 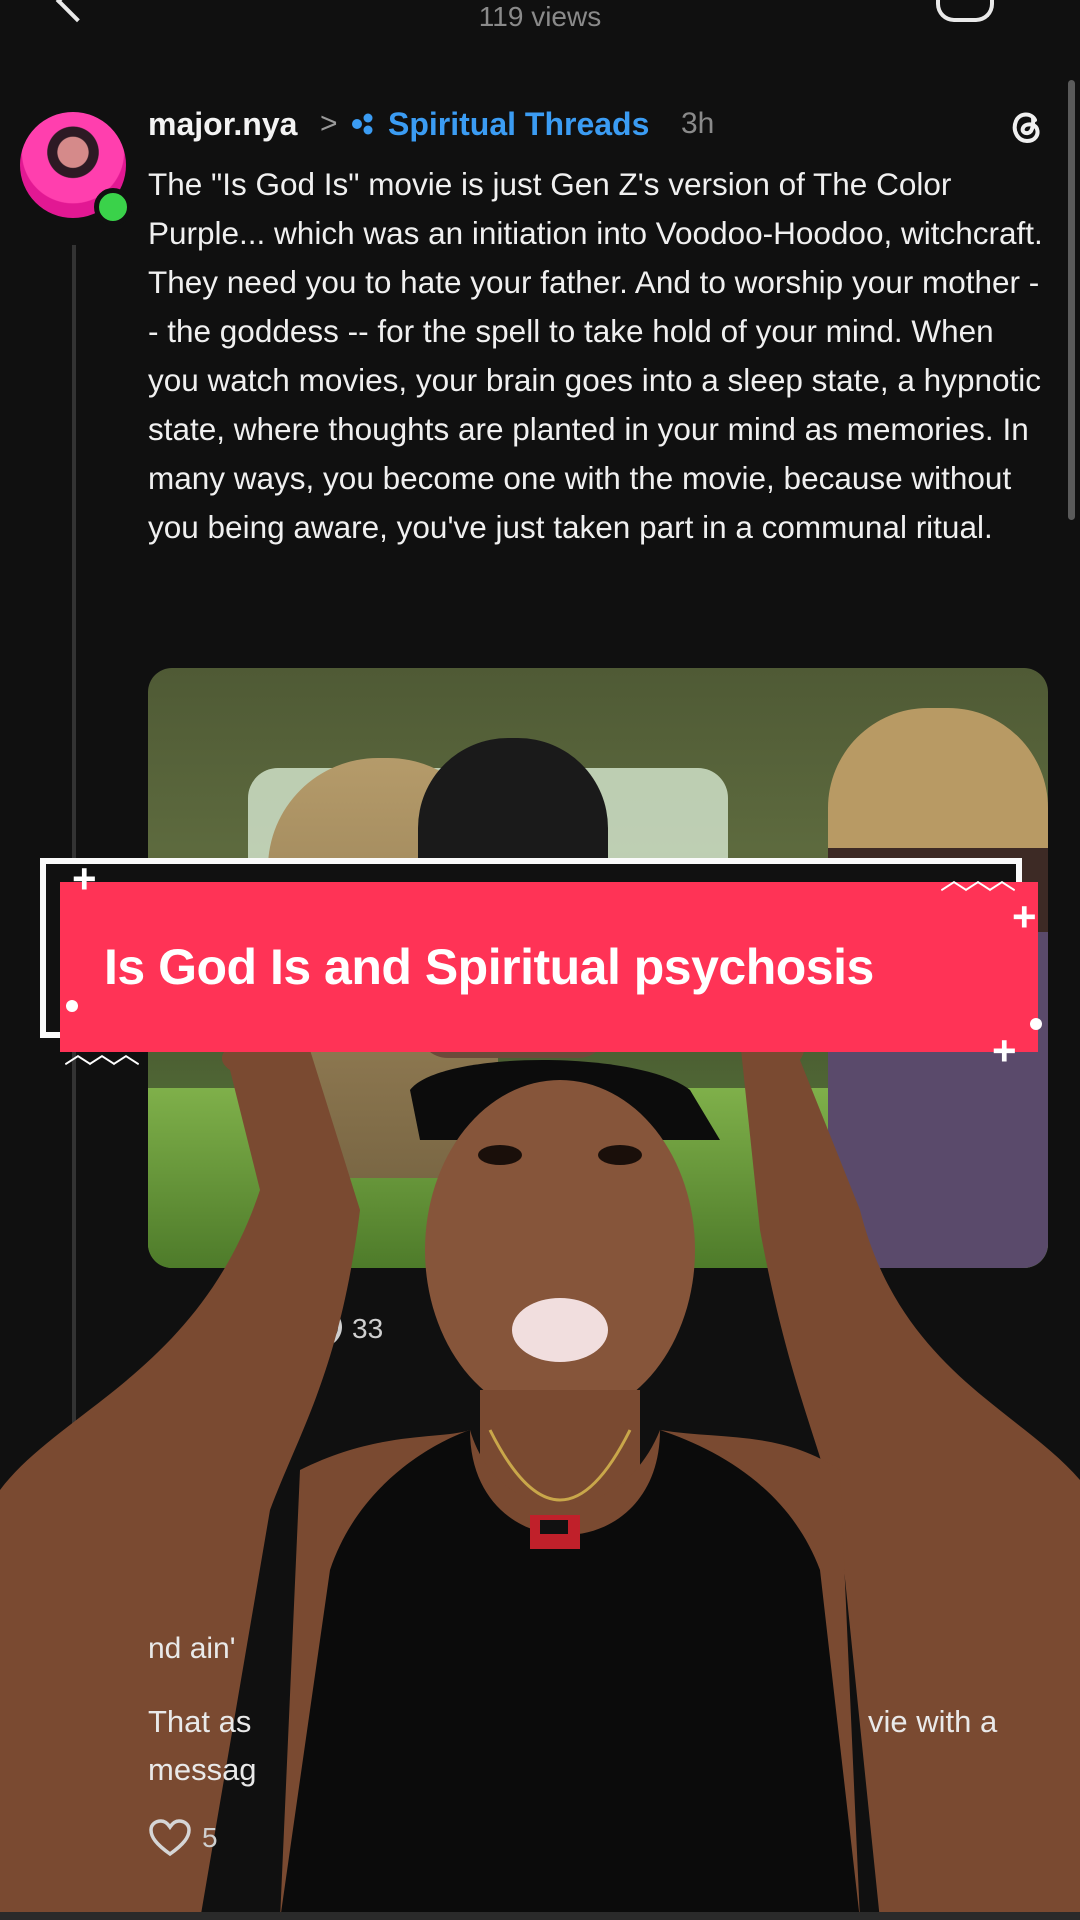 What do you see at coordinates (192, 1648) in the screenshot?
I see `reply-text-line: nd ain'` at bounding box center [192, 1648].